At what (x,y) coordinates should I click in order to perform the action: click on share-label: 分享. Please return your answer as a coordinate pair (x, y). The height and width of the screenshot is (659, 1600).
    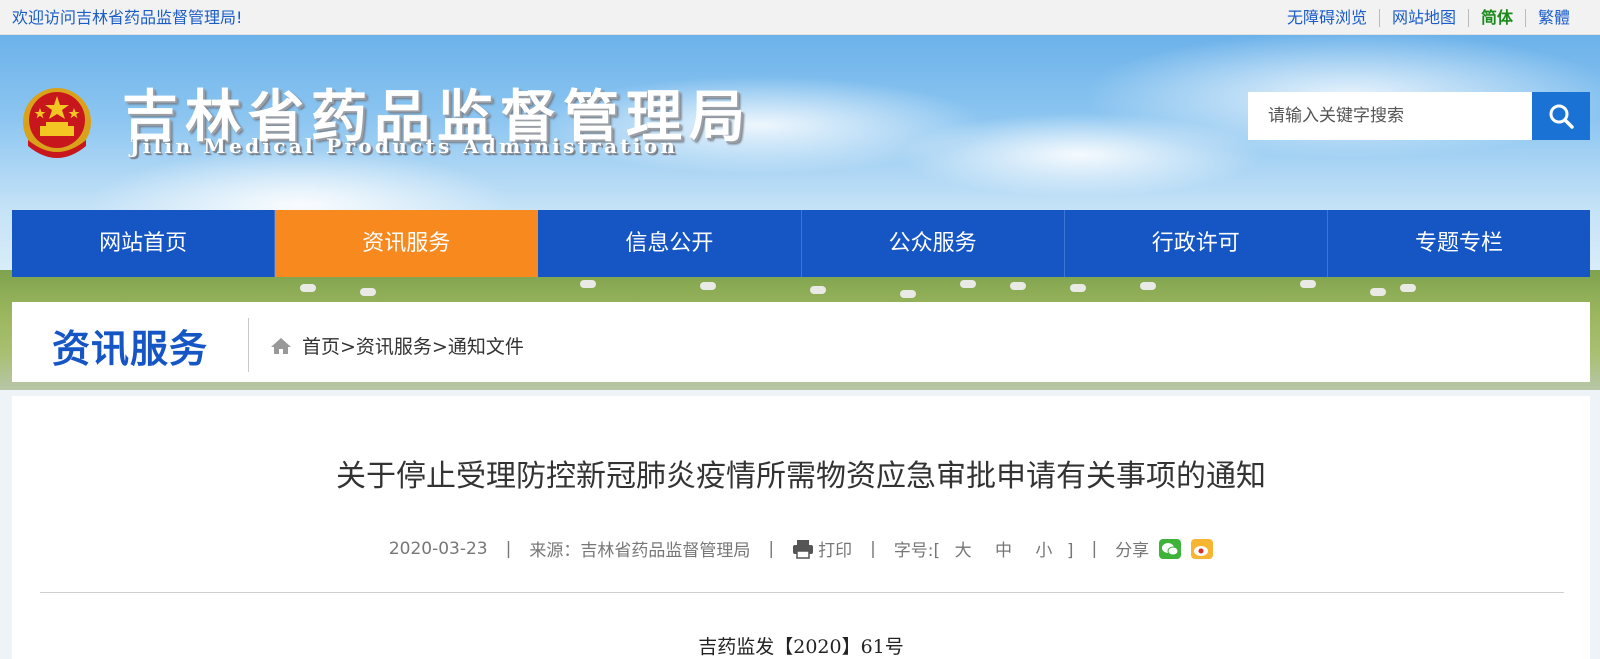
    Looking at the image, I should click on (1132, 551).